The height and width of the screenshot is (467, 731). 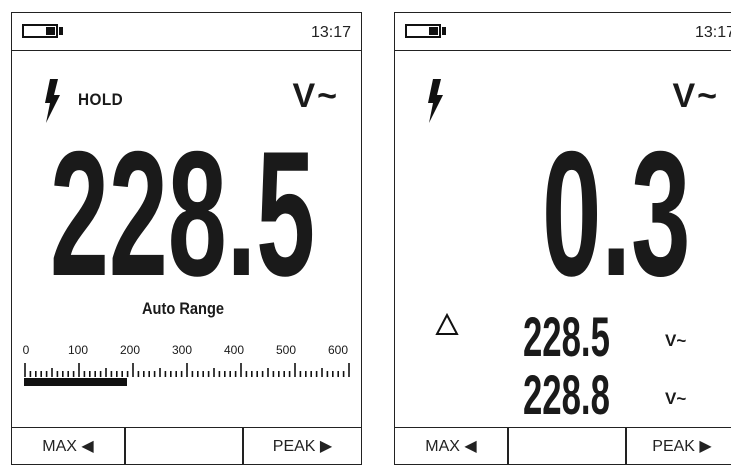 I want to click on scale-label: 300, so click(x=182, y=350).